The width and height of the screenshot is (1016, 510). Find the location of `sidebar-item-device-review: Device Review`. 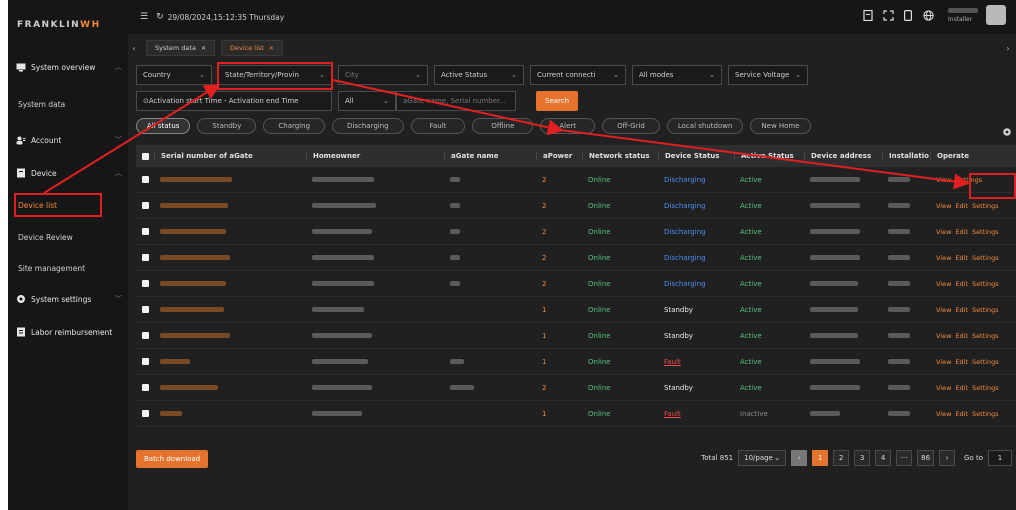

sidebar-item-device-review: Device Review is located at coordinates (68, 237).